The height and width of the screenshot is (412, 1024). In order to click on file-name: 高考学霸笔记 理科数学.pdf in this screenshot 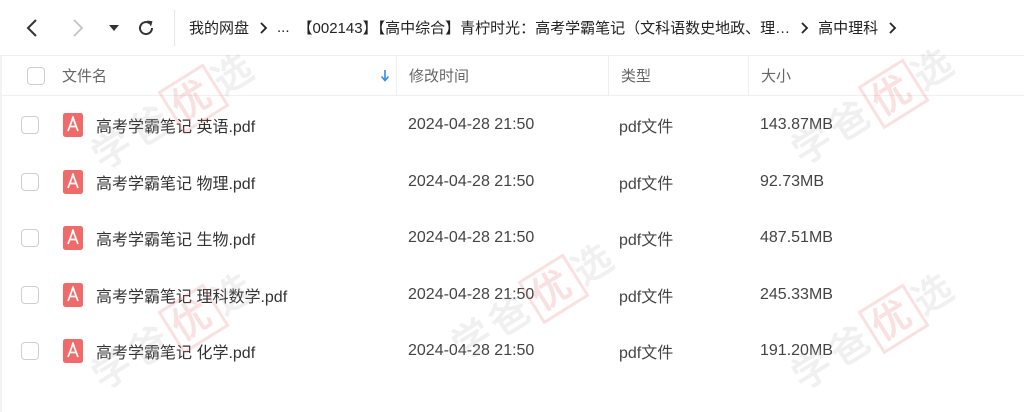, I will do `click(252, 295)`.